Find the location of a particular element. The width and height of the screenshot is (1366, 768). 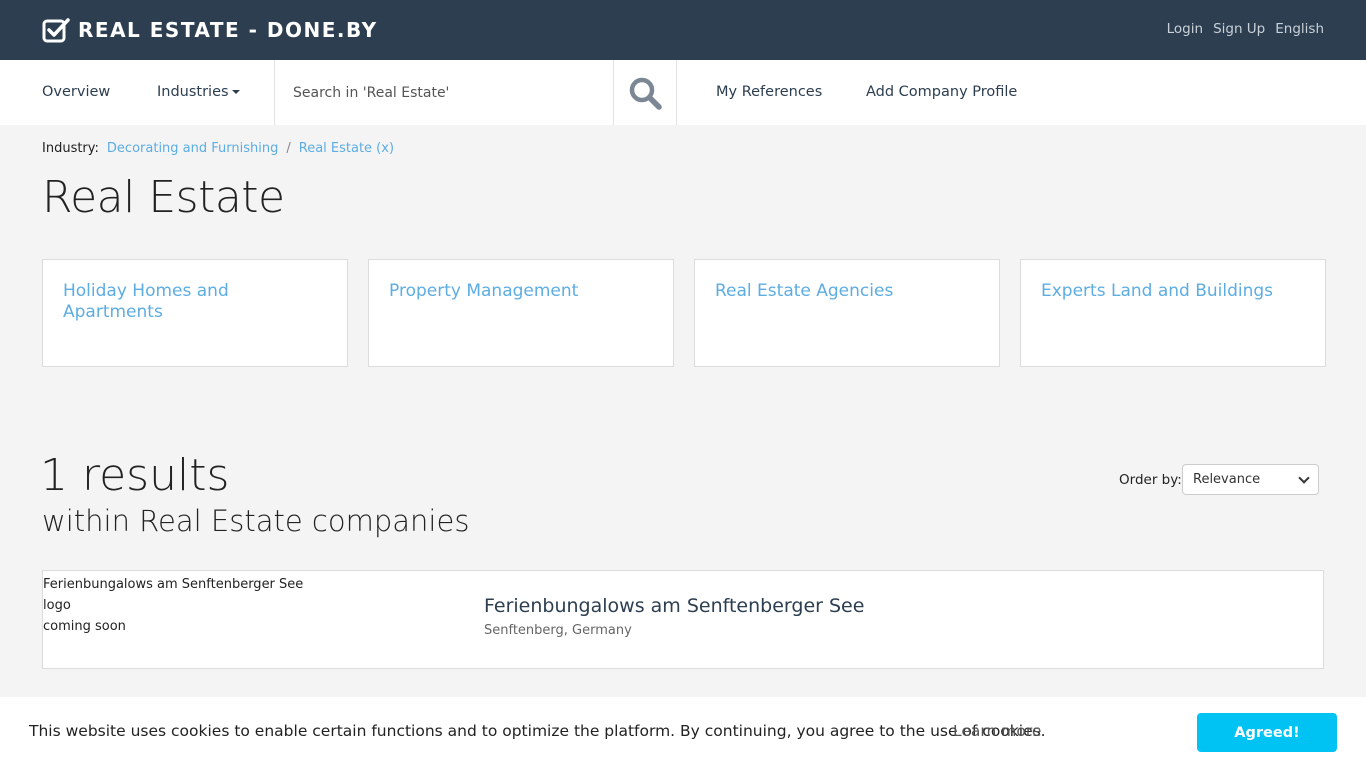

category-card-label: Real Estate Agencies is located at coordinates (804, 291).